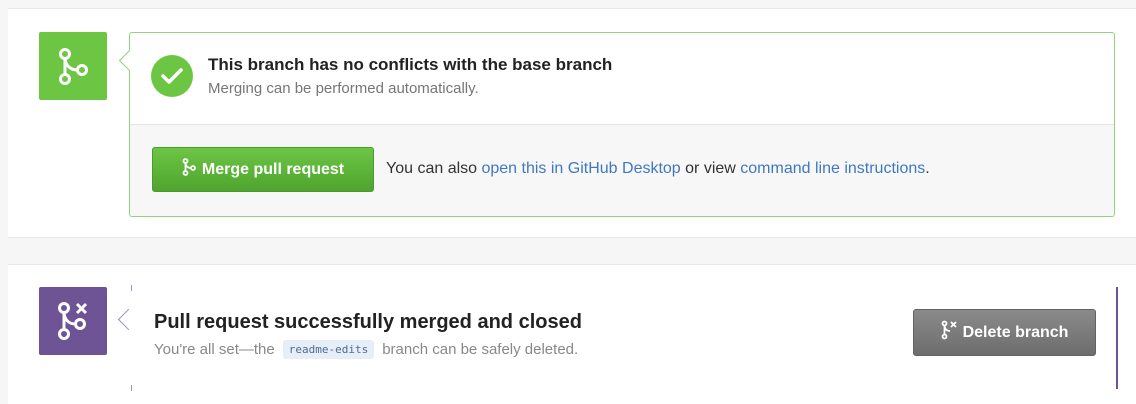 This screenshot has width=1136, height=404. What do you see at coordinates (480, 349) in the screenshot?
I see `subtitle-suffix: branch can be safely deleted.` at bounding box center [480, 349].